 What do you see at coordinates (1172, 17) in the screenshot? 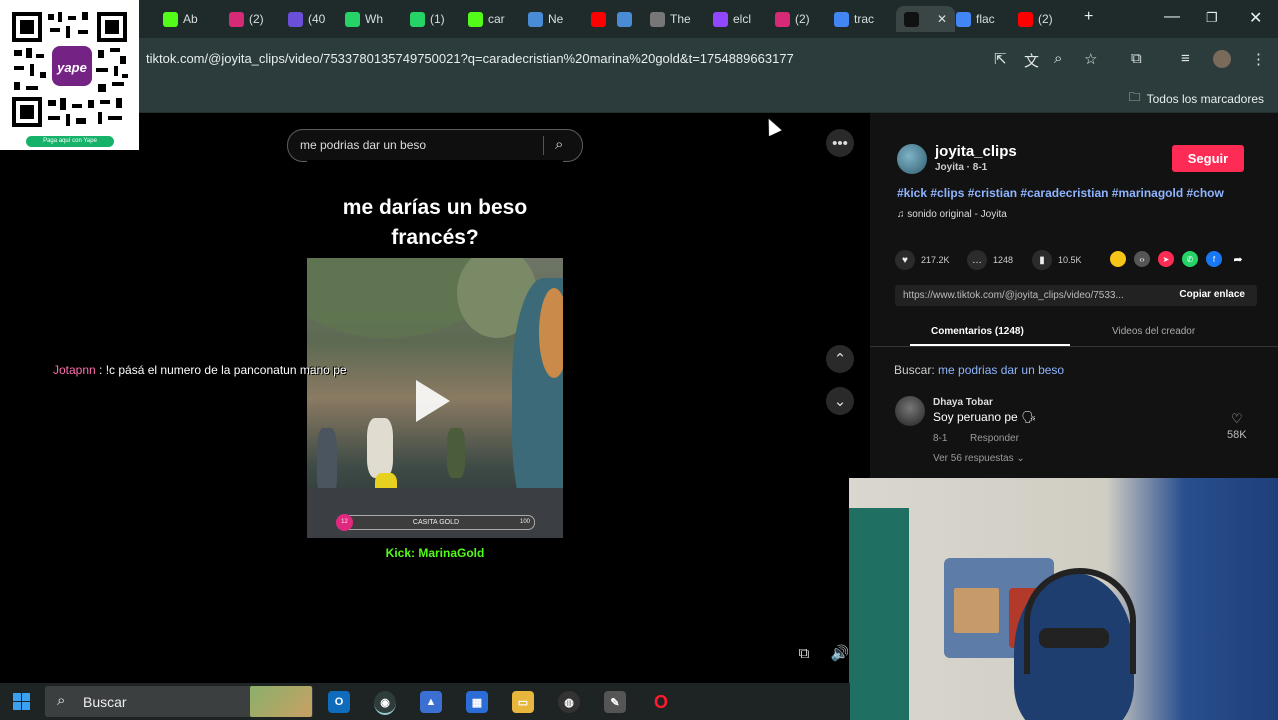
I see `minimize-icon: —` at bounding box center [1172, 17].